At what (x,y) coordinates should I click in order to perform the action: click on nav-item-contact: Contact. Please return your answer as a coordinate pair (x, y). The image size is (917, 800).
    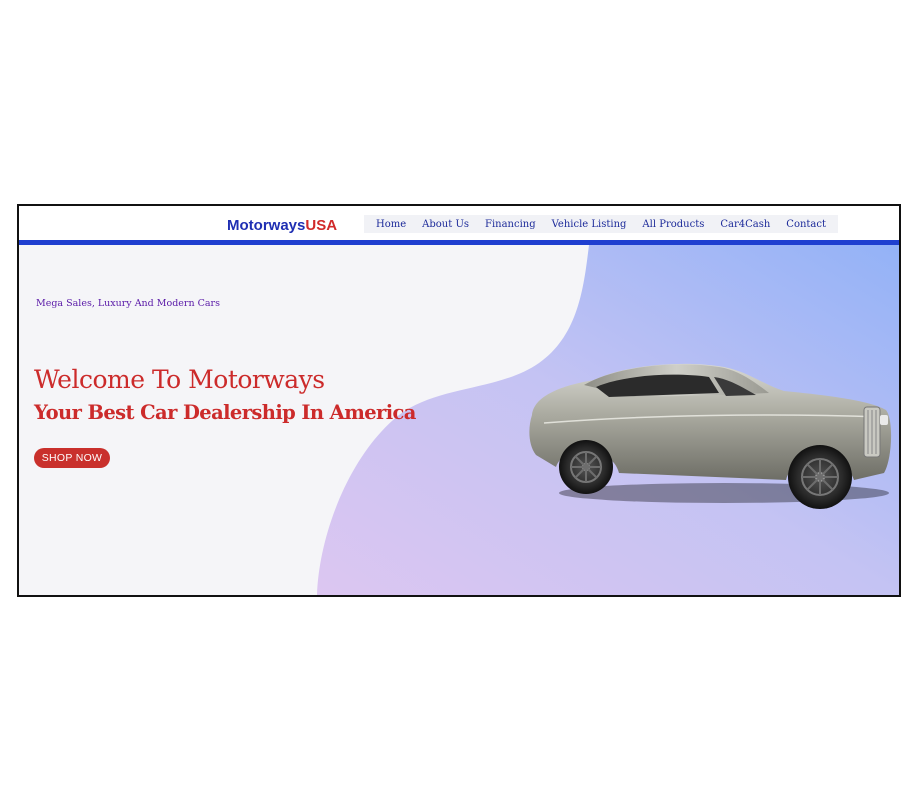
    Looking at the image, I should click on (806, 224).